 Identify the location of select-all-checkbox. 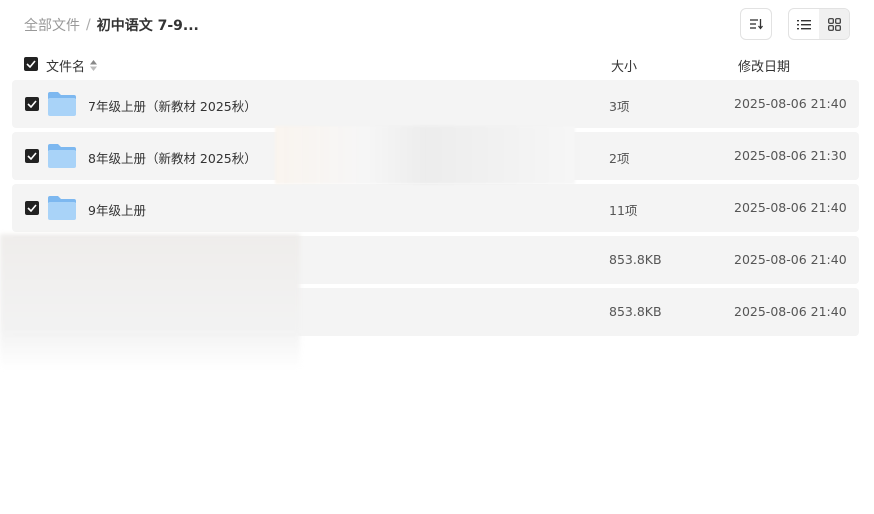
(31, 64).